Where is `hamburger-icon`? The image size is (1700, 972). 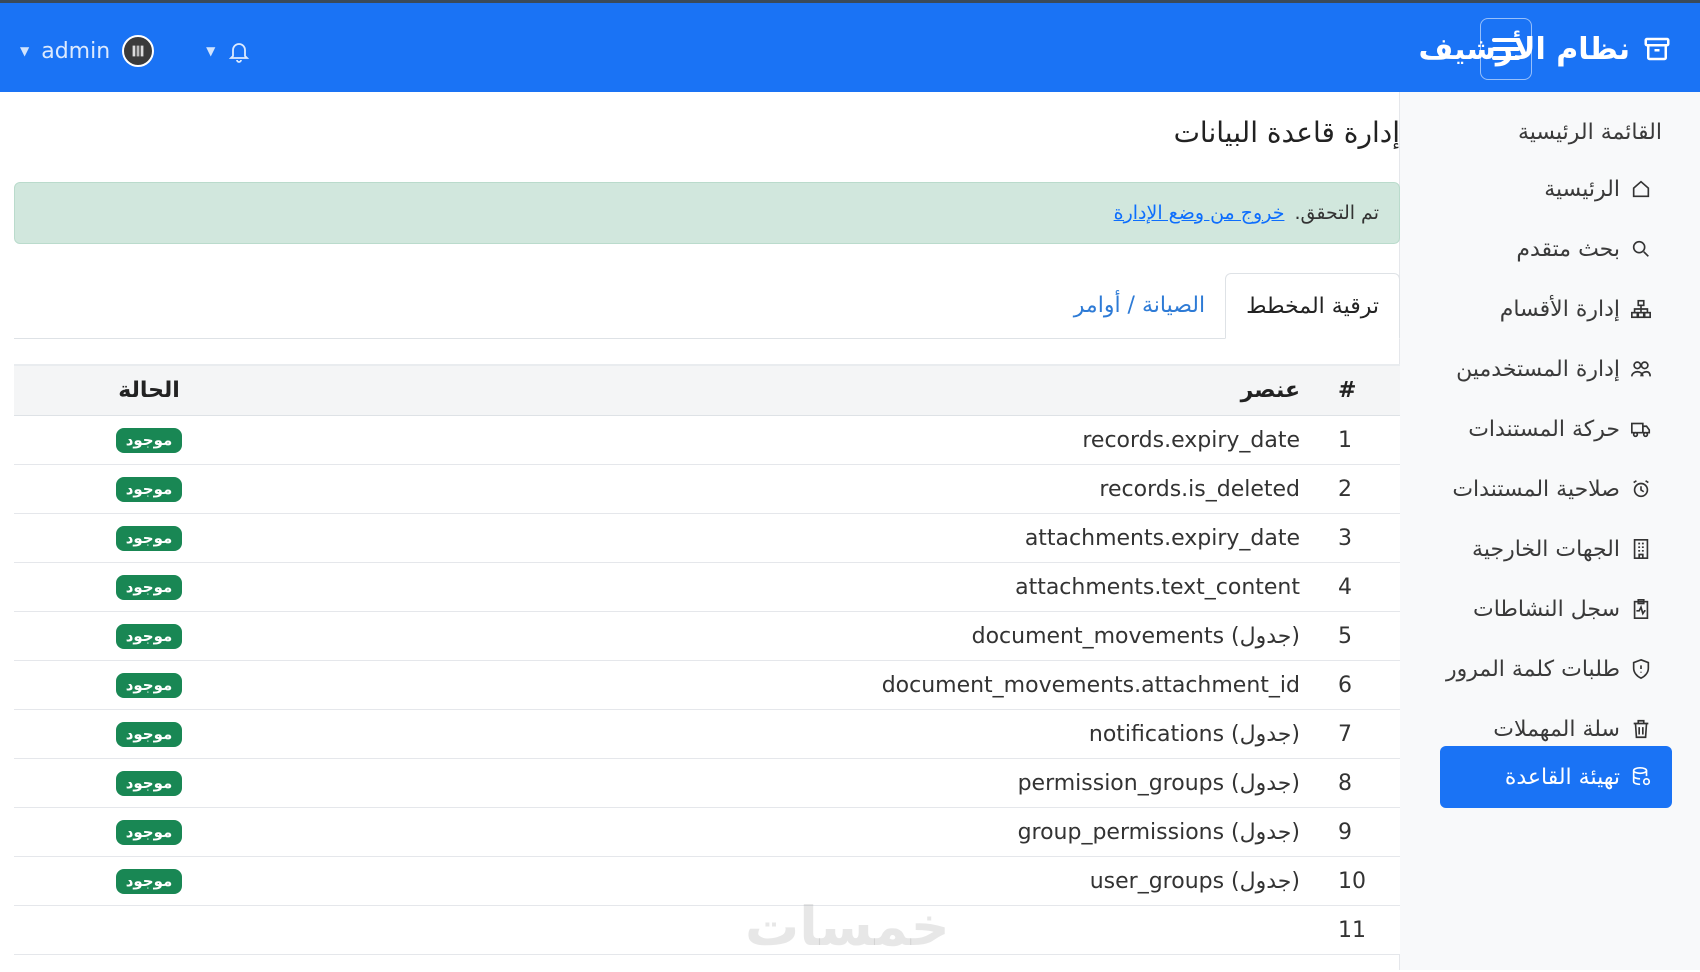 hamburger-icon is located at coordinates (1506, 49).